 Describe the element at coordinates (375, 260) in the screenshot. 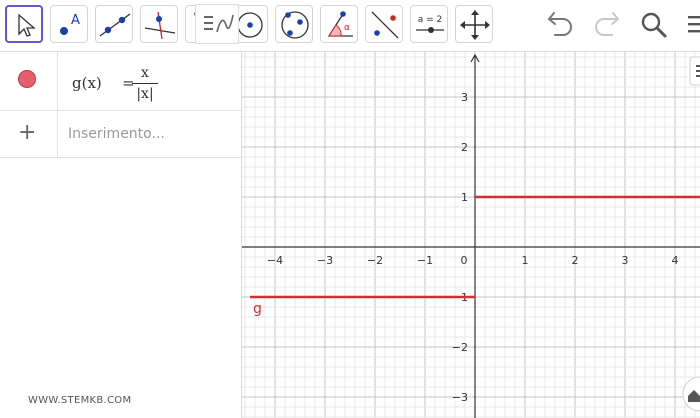

I see `x-tick-label: −2` at that location.